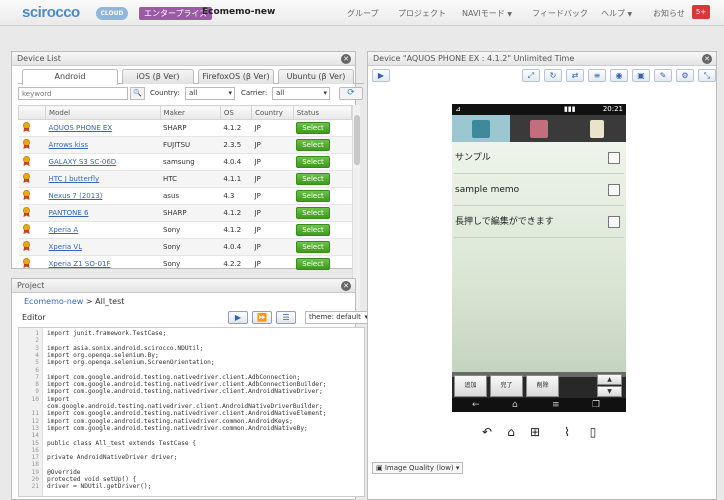  What do you see at coordinates (238, 317) in the screenshot?
I see `play-icon: ▶` at bounding box center [238, 317].